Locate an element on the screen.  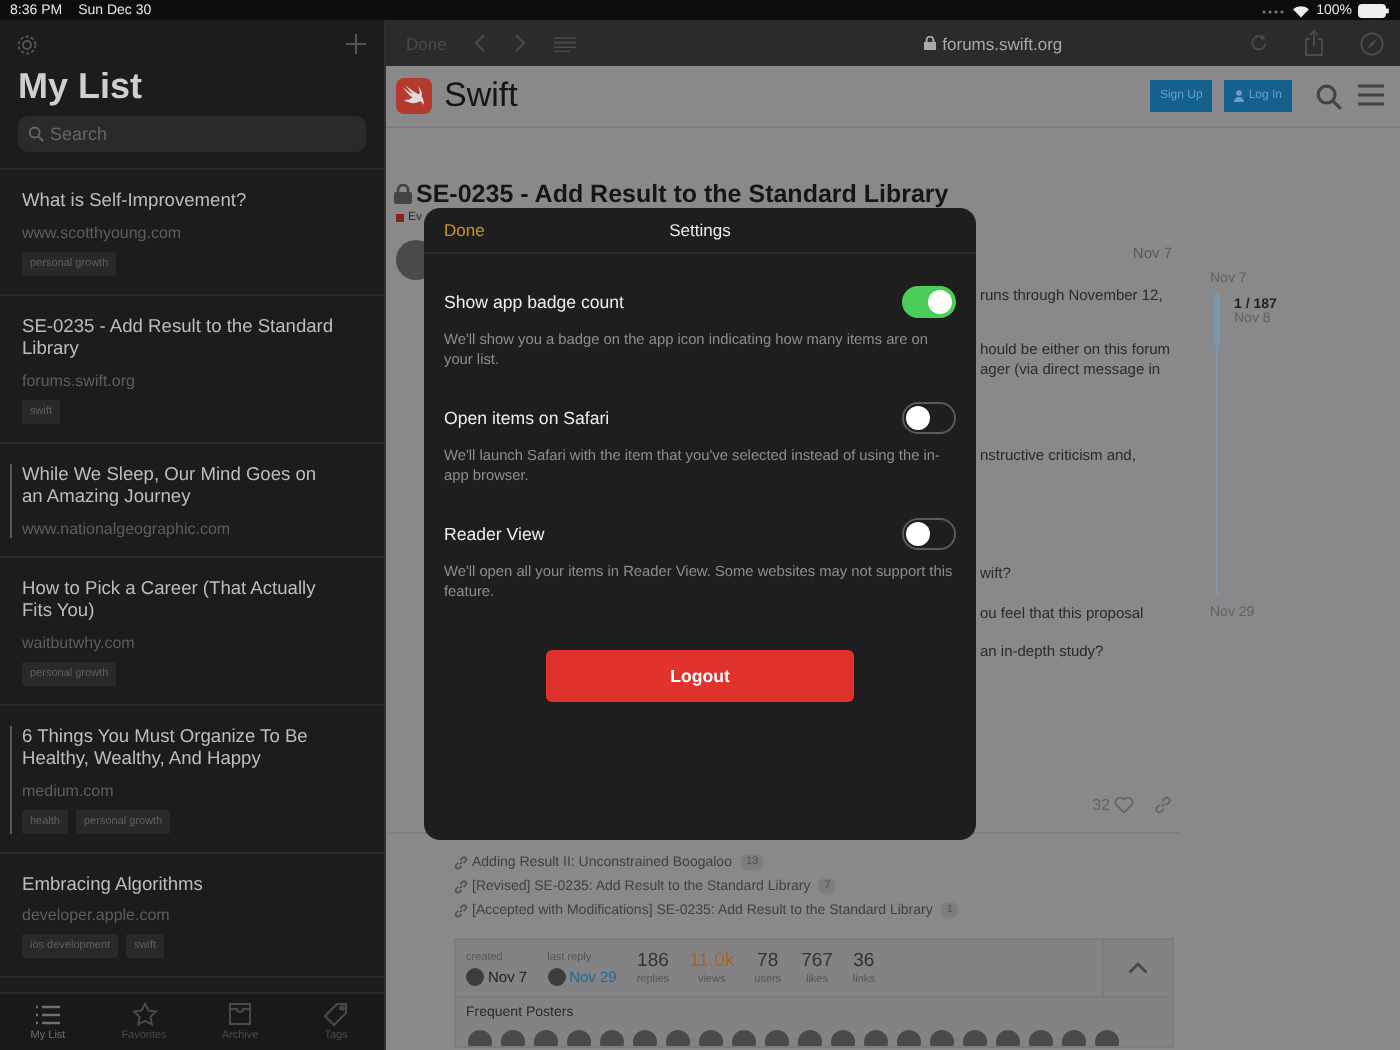
article-site: www.nationalgeographic.com is located at coordinates (127, 528).